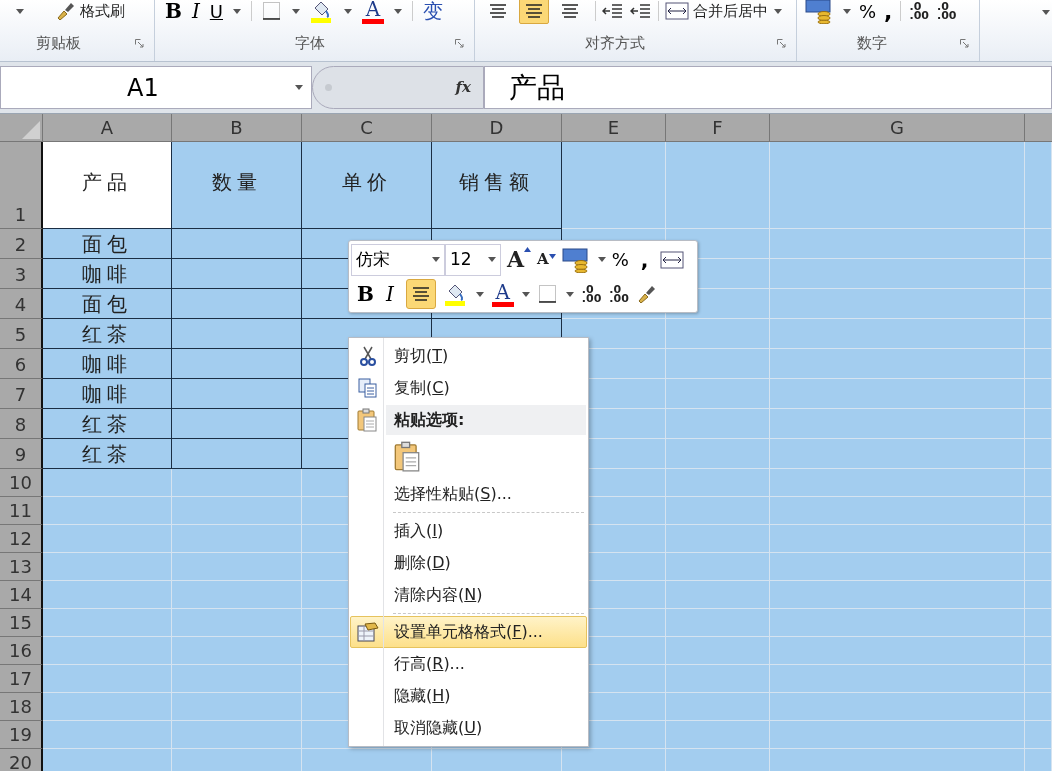 The height and width of the screenshot is (771, 1052). Describe the element at coordinates (58, 43) in the screenshot. I see `group-label: 剪贴板` at that location.